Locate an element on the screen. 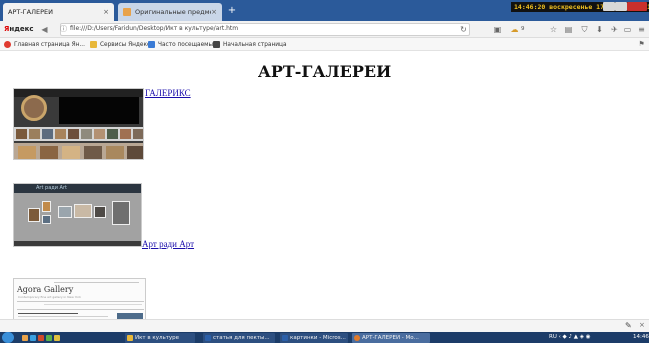  screenshot-icon: ▣ is located at coordinates (497, 29).